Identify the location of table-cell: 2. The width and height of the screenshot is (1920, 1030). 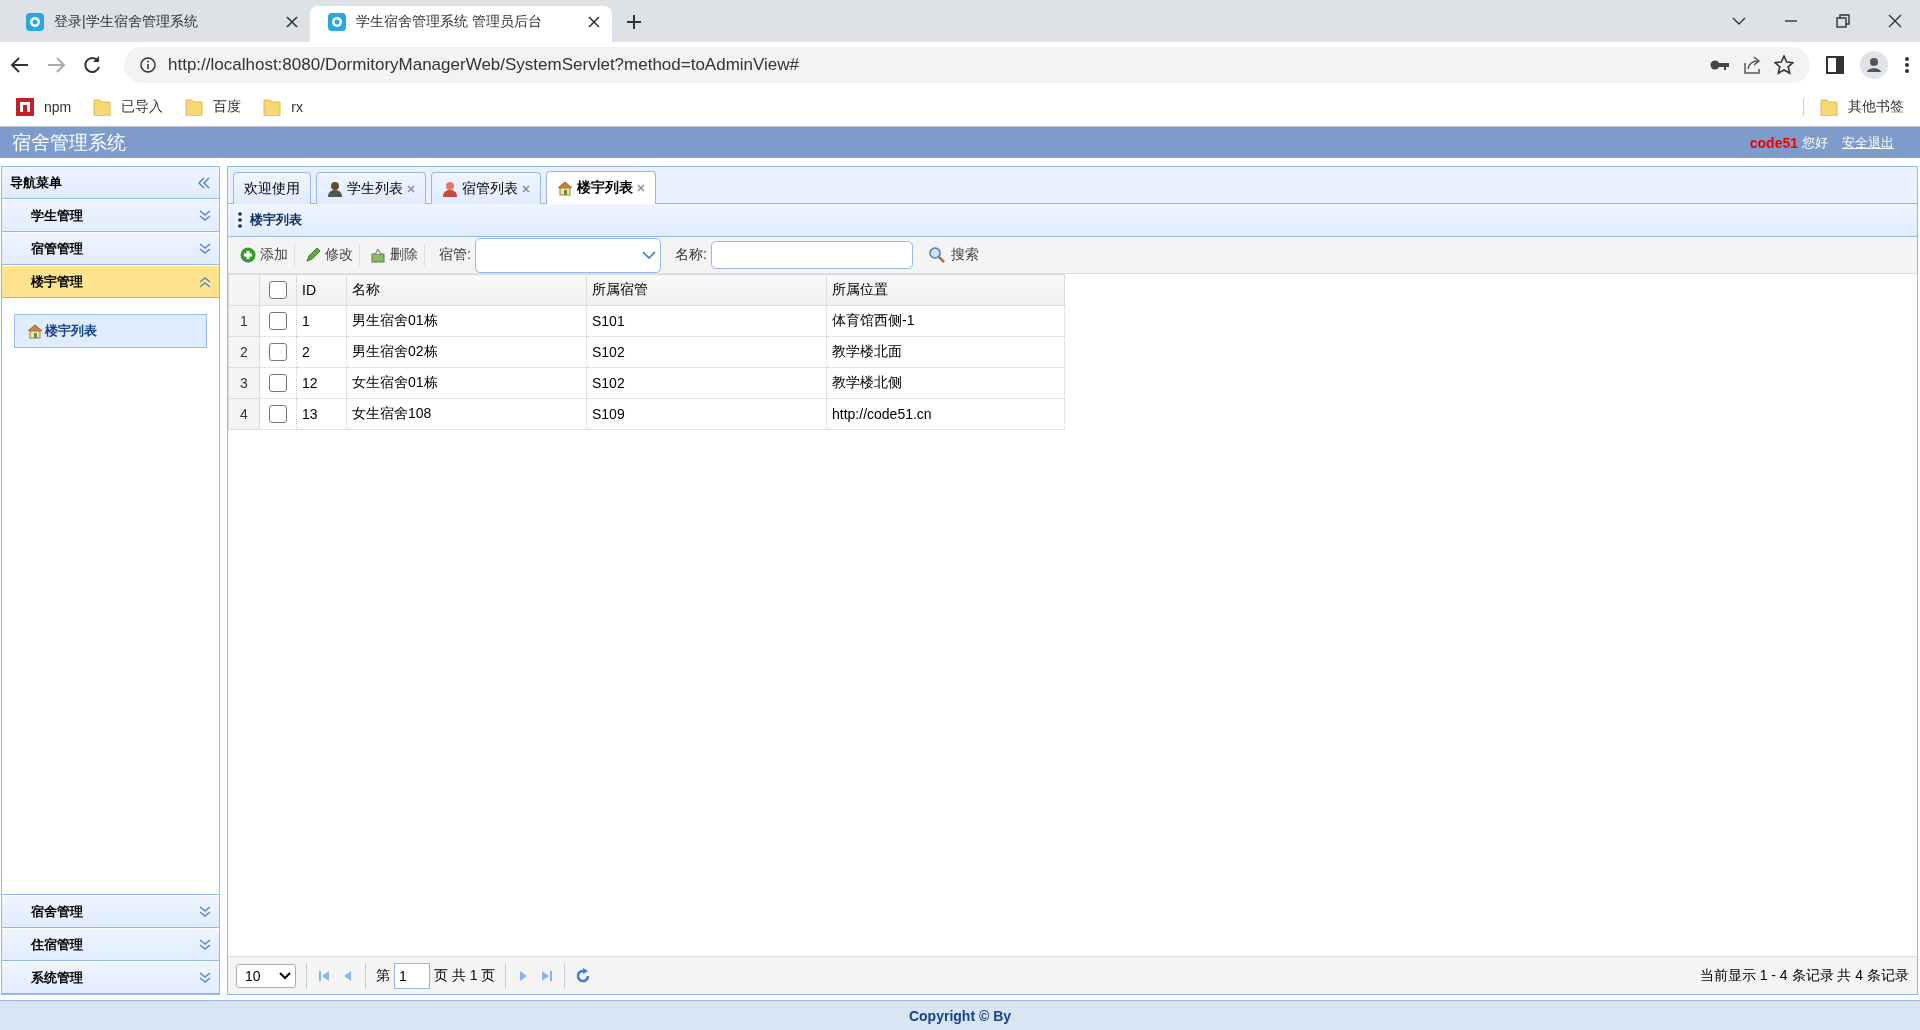
(321, 352).